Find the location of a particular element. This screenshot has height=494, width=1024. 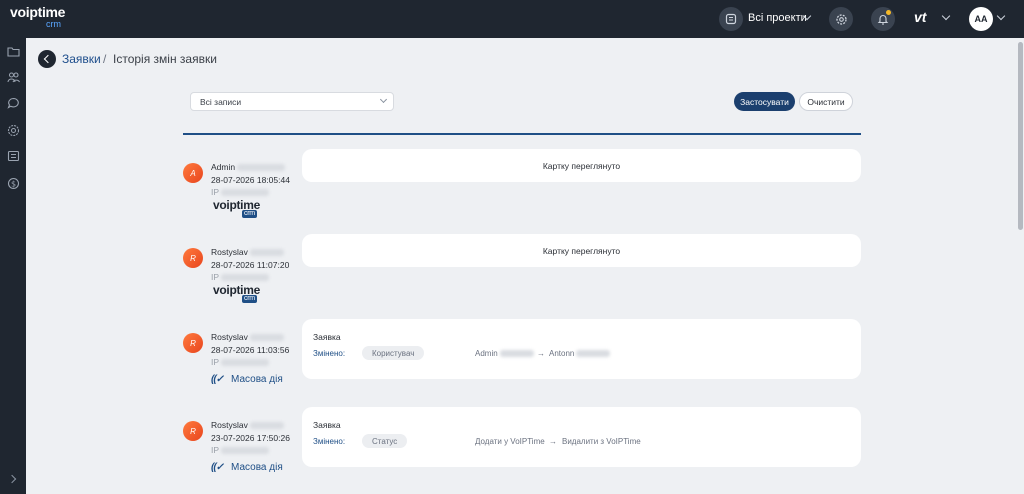

voiptime-logo: voiptime crm is located at coordinates (38, 17).